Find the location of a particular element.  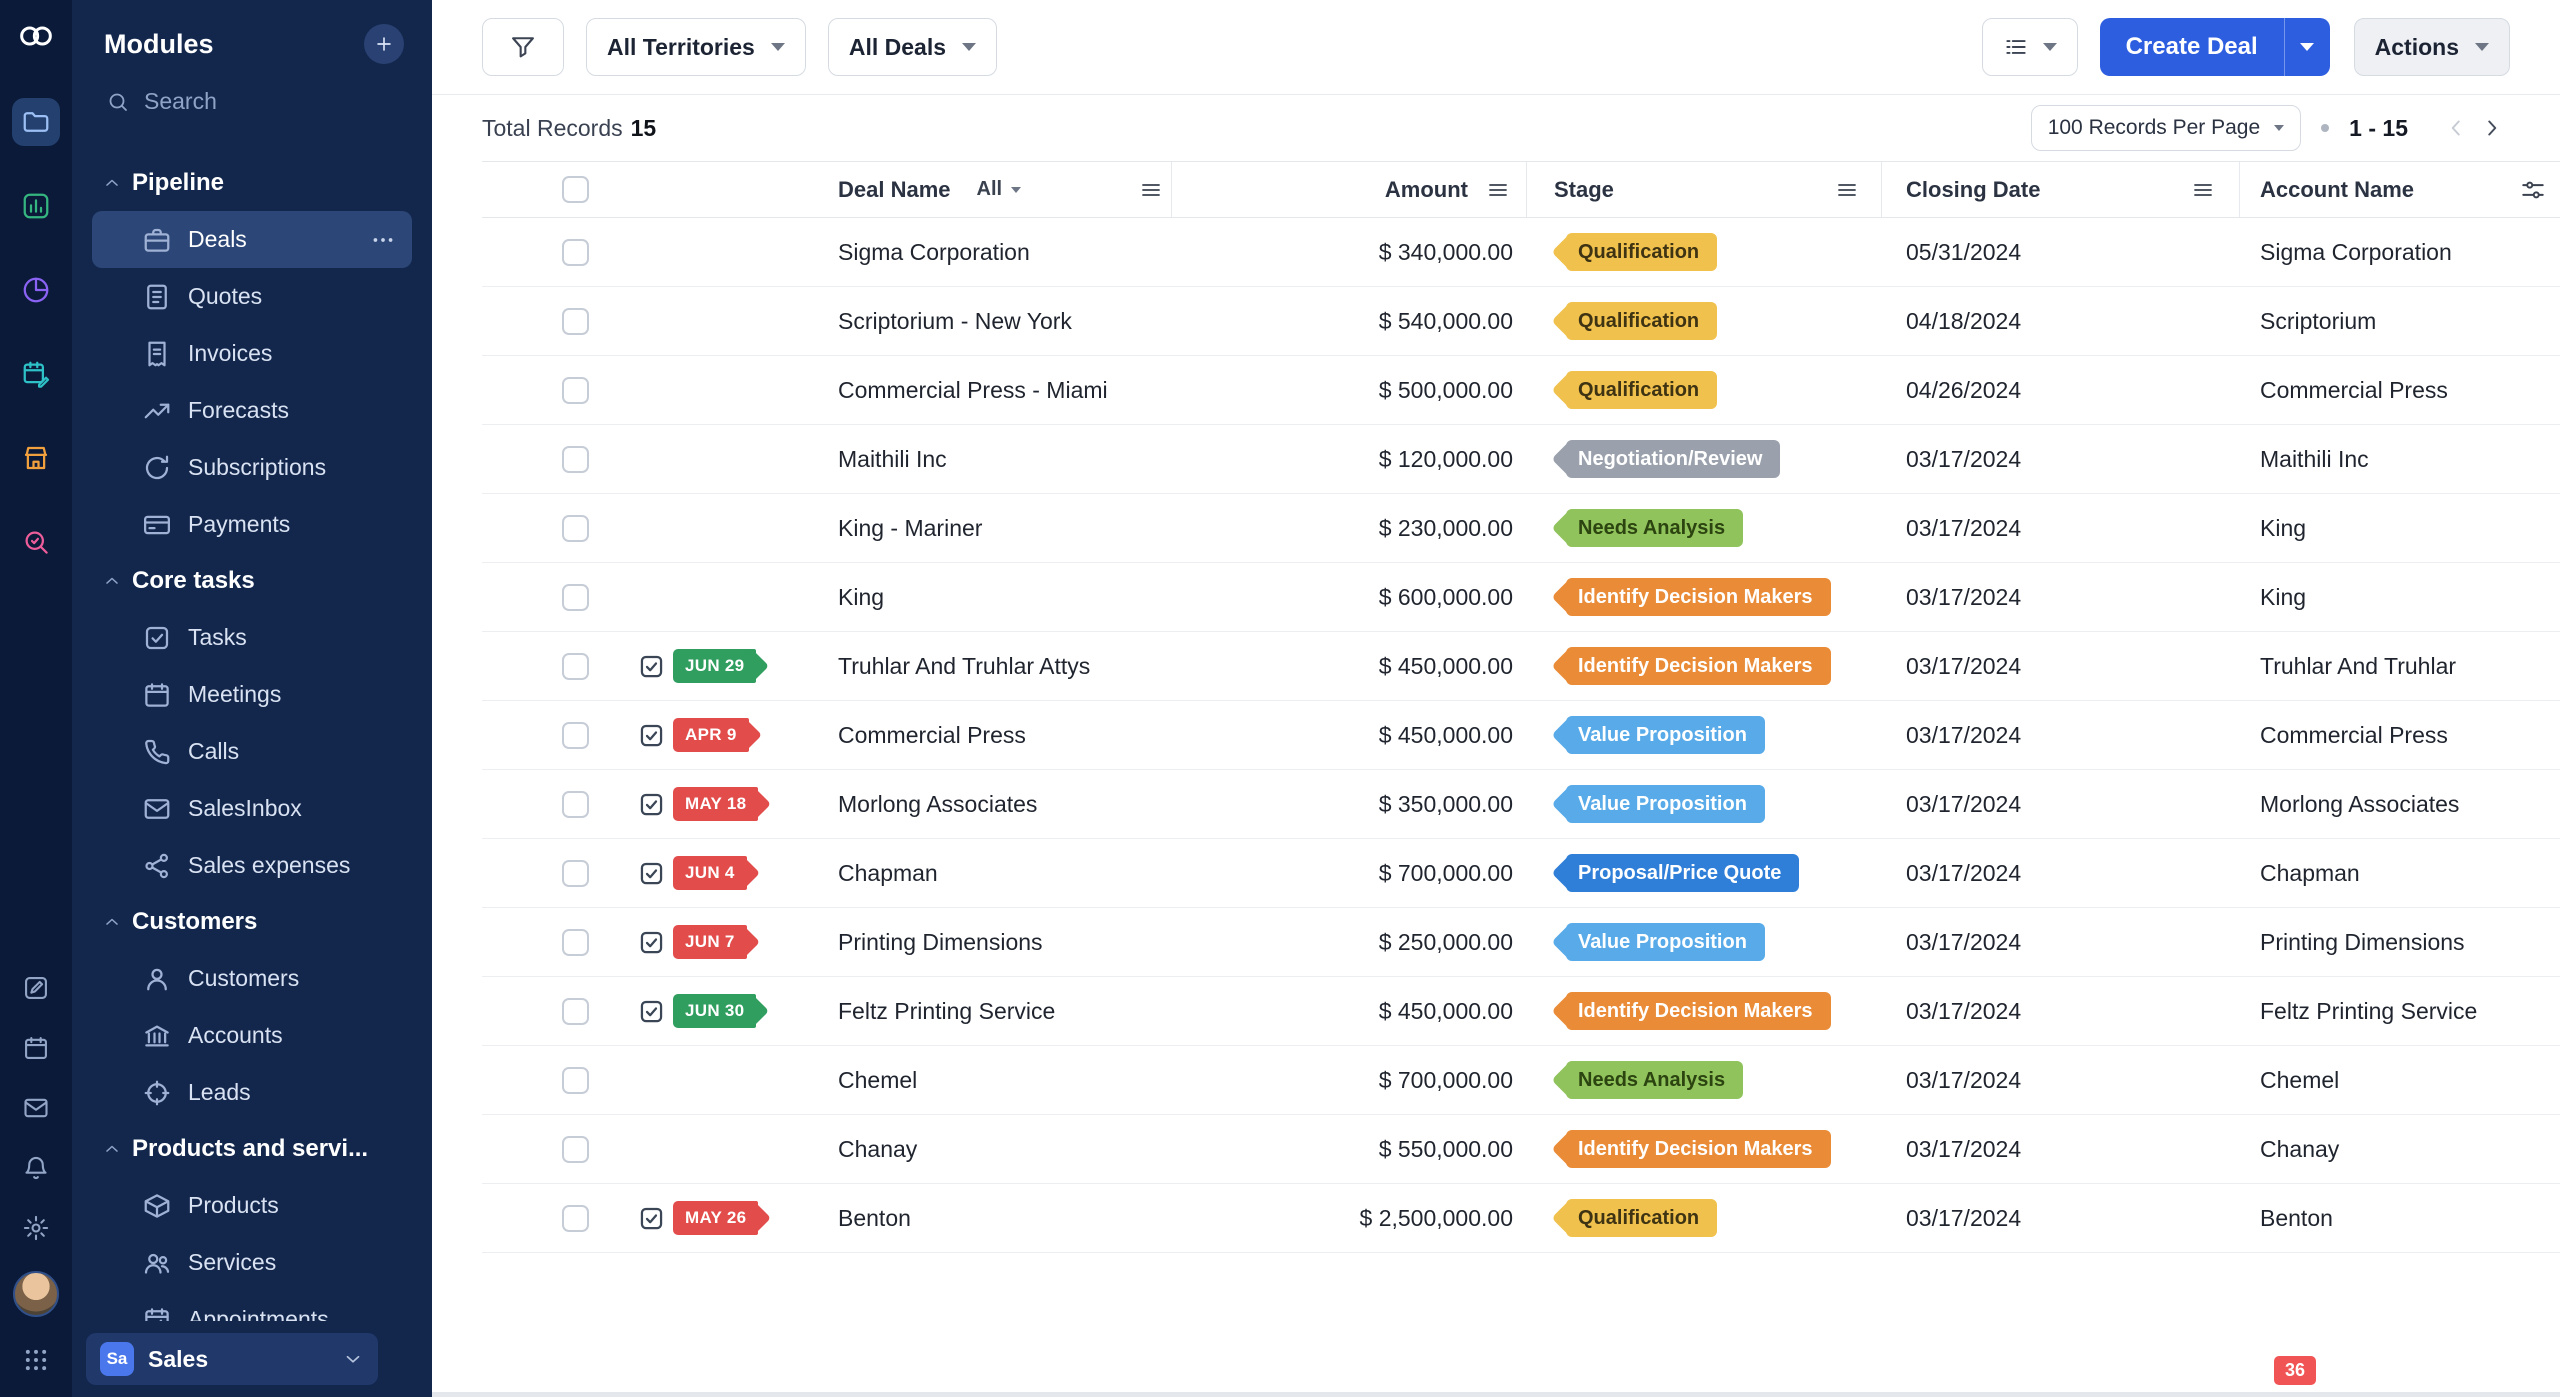

deal-name-link: Printing Dimensions is located at coordinates (940, 942).